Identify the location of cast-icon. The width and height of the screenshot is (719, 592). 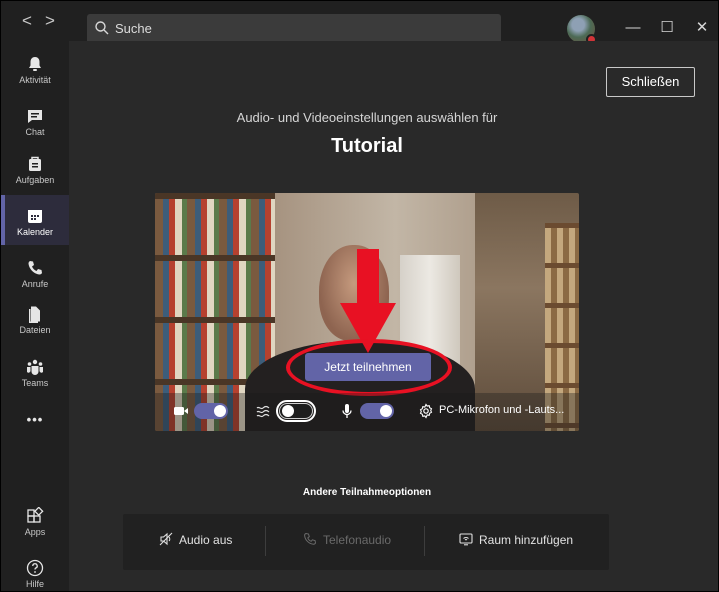
(466, 539).